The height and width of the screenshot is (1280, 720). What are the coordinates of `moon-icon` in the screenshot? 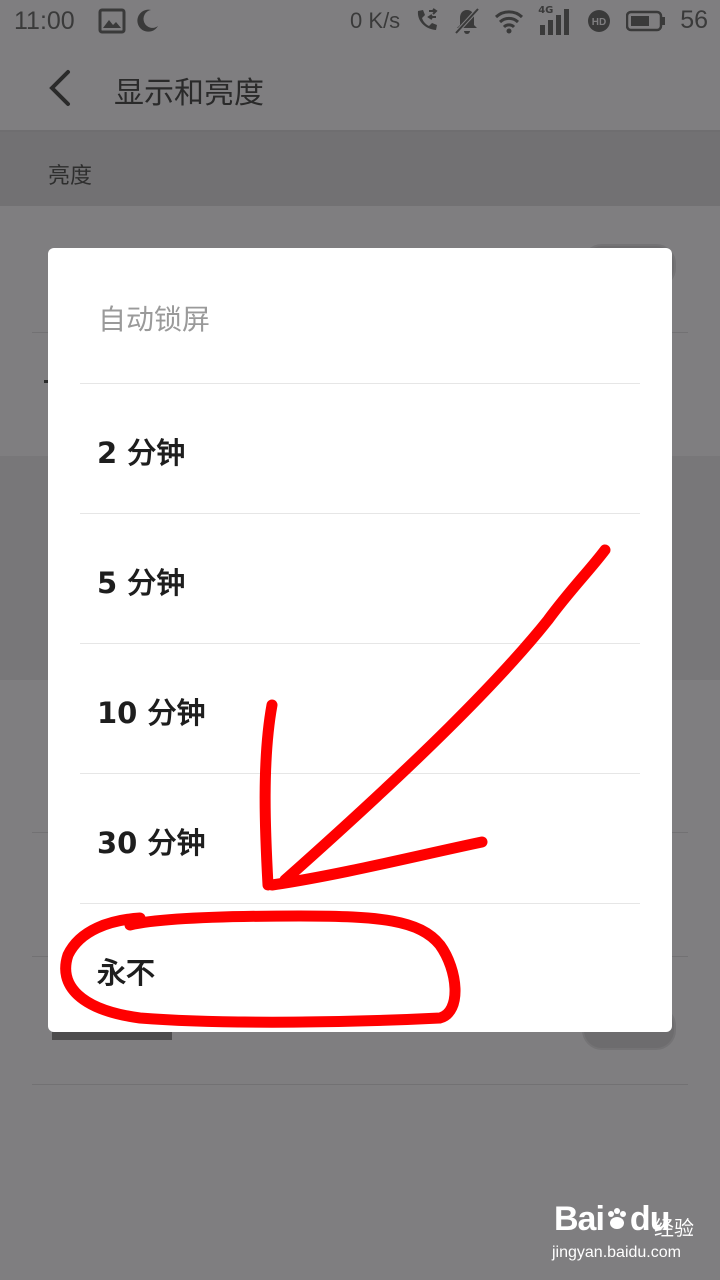 It's located at (147, 20).